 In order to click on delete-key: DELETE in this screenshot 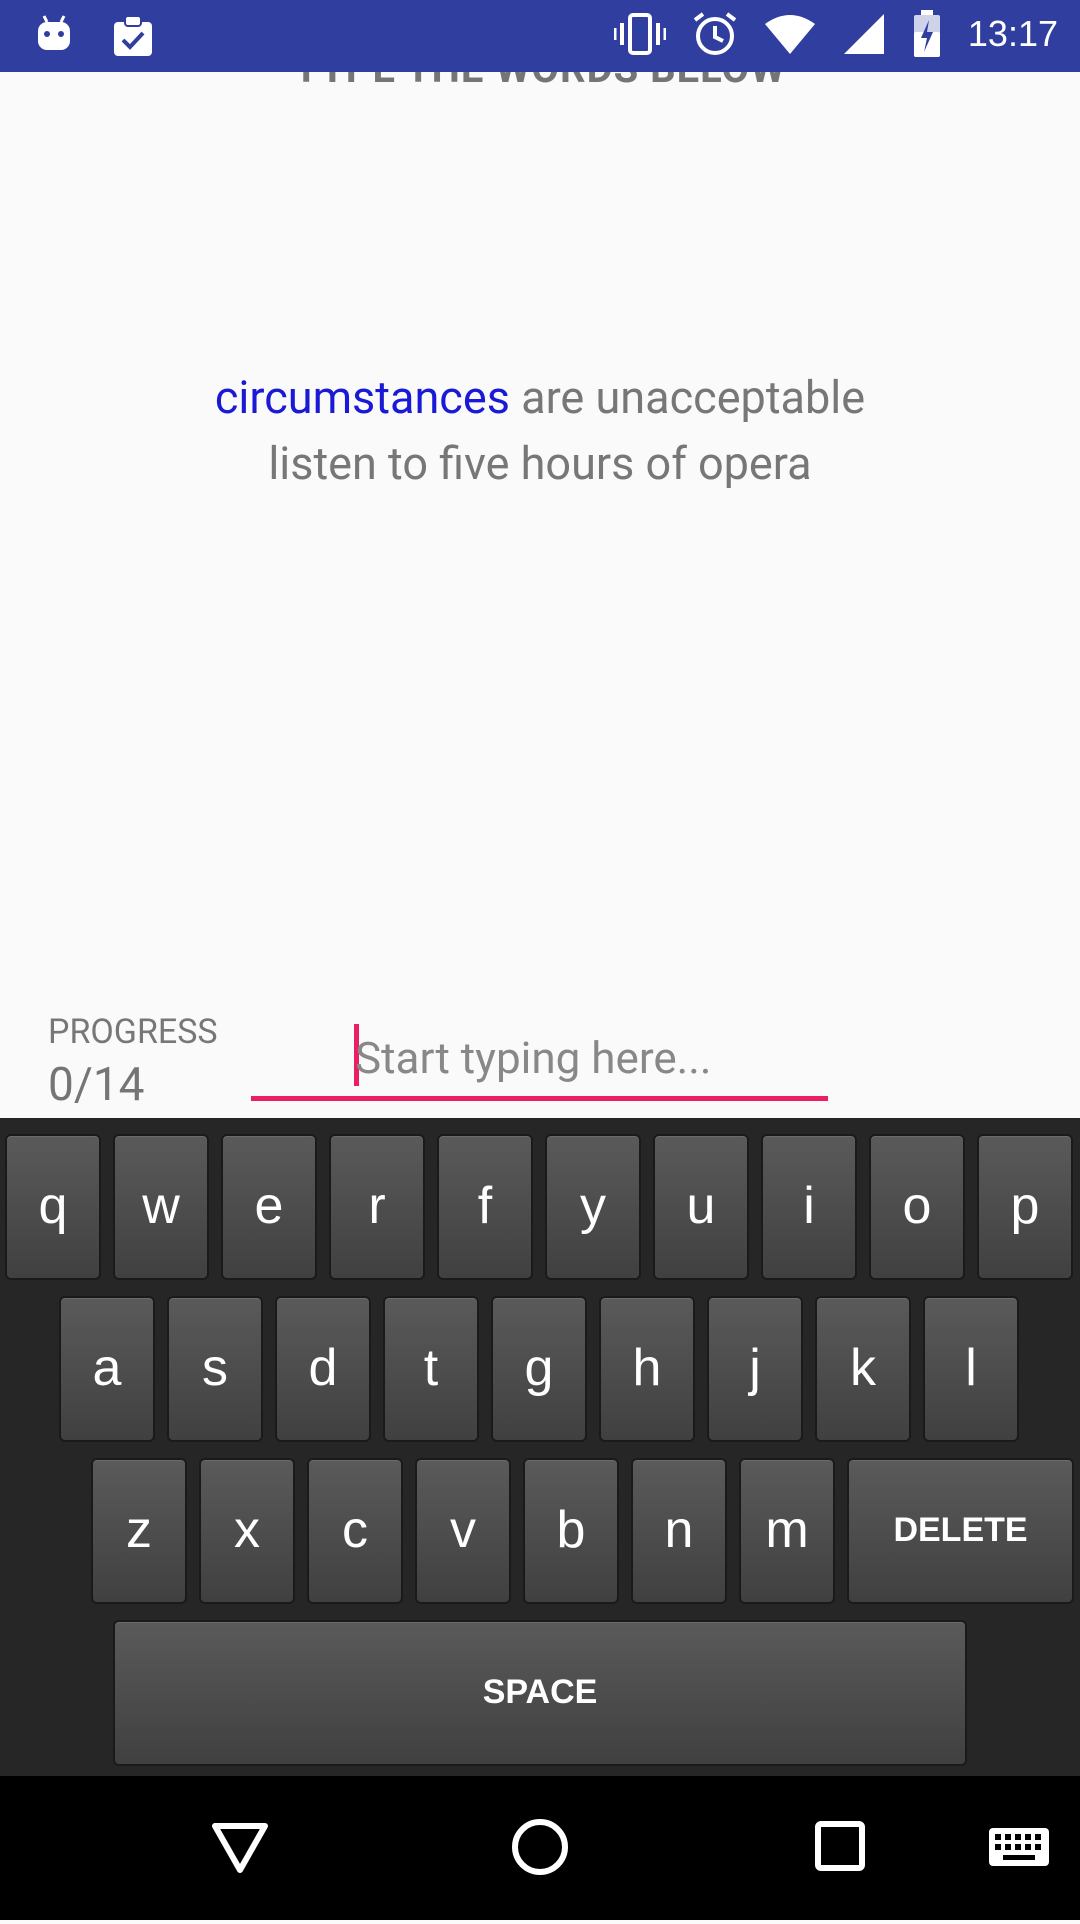, I will do `click(960, 1531)`.